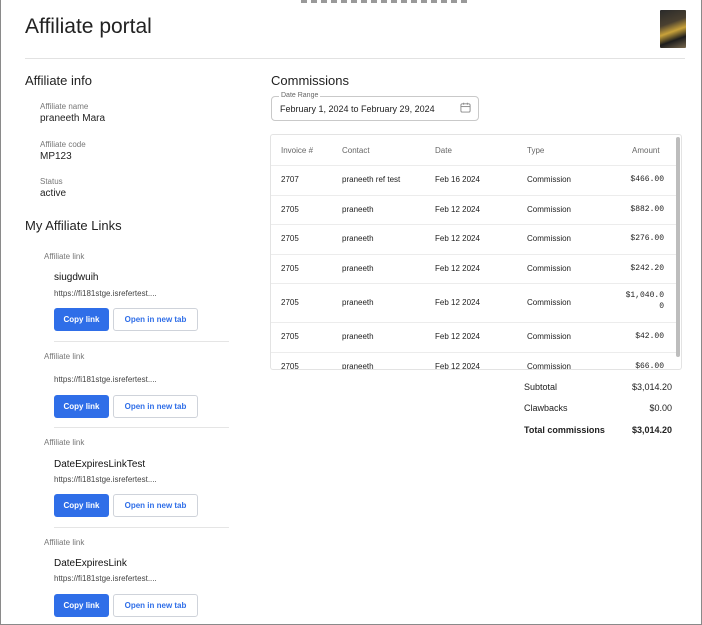  What do you see at coordinates (63, 144) in the screenshot?
I see `affiliate-code-label: Affiliate code` at bounding box center [63, 144].